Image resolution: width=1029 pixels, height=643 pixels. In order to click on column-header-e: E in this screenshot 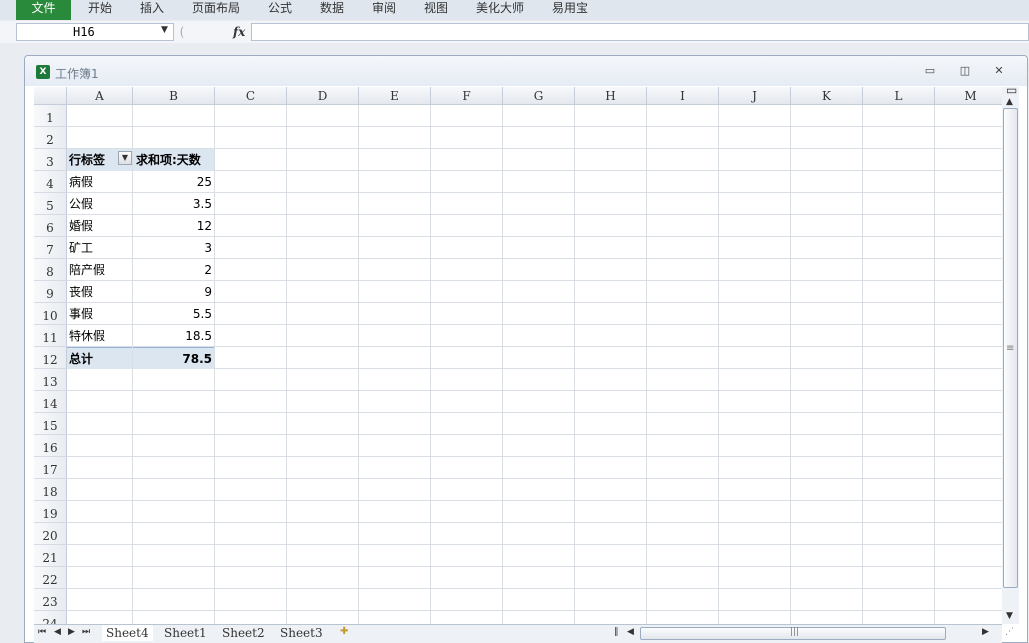, I will do `click(395, 96)`.